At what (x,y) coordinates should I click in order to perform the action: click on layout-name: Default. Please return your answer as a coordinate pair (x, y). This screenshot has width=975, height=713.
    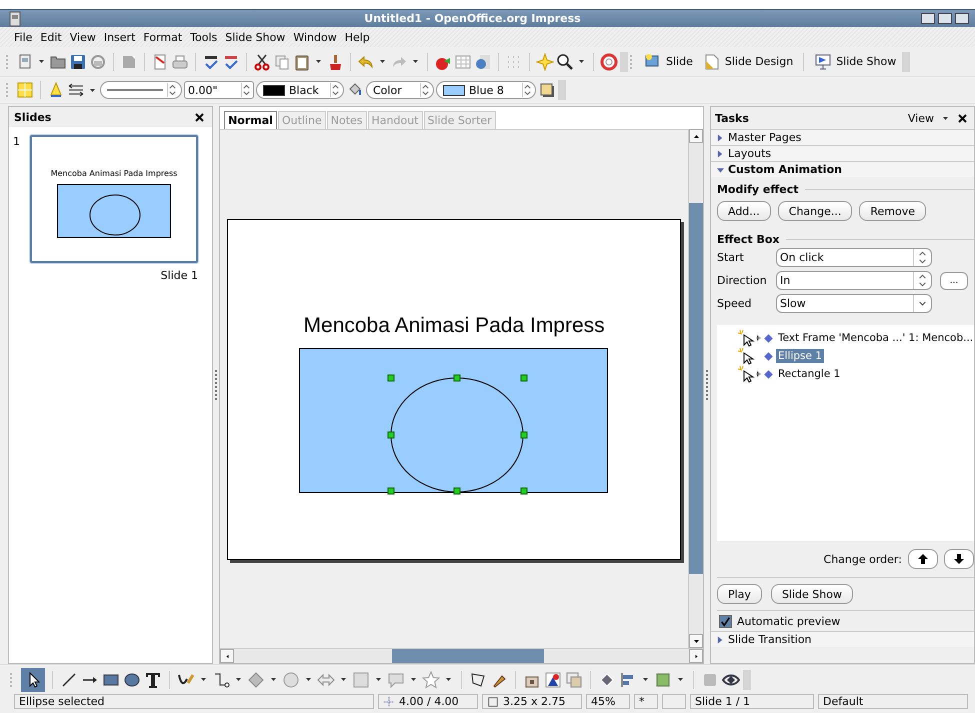
    Looking at the image, I should click on (893, 701).